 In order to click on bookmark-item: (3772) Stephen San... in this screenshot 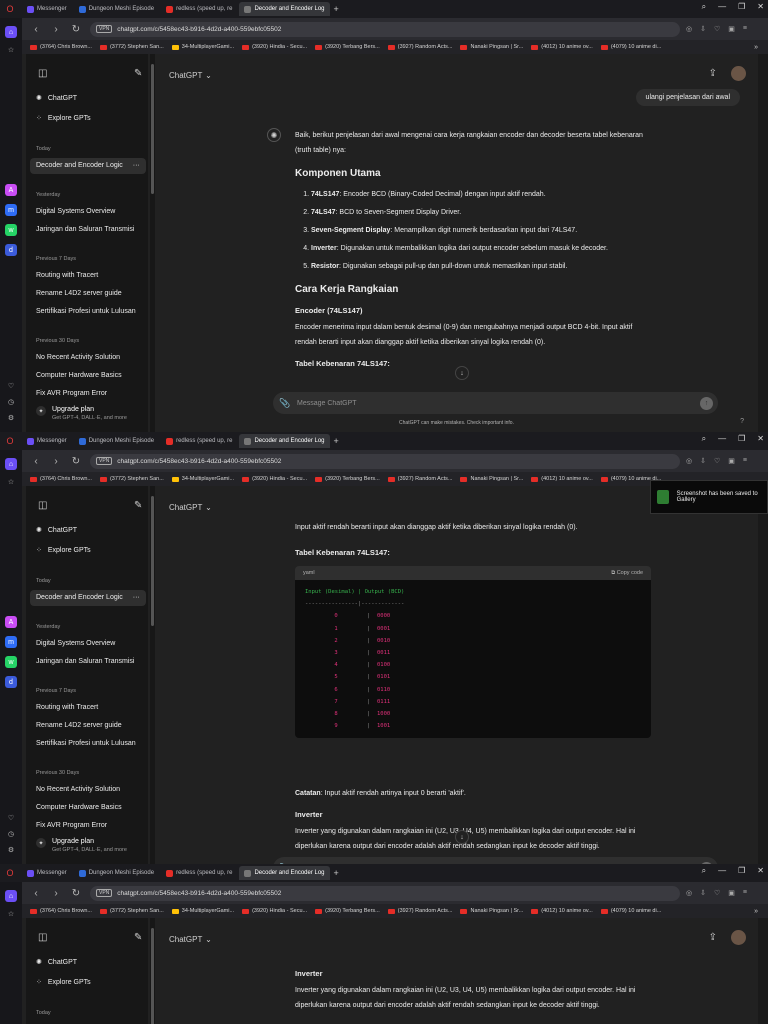, I will do `click(131, 479)`.